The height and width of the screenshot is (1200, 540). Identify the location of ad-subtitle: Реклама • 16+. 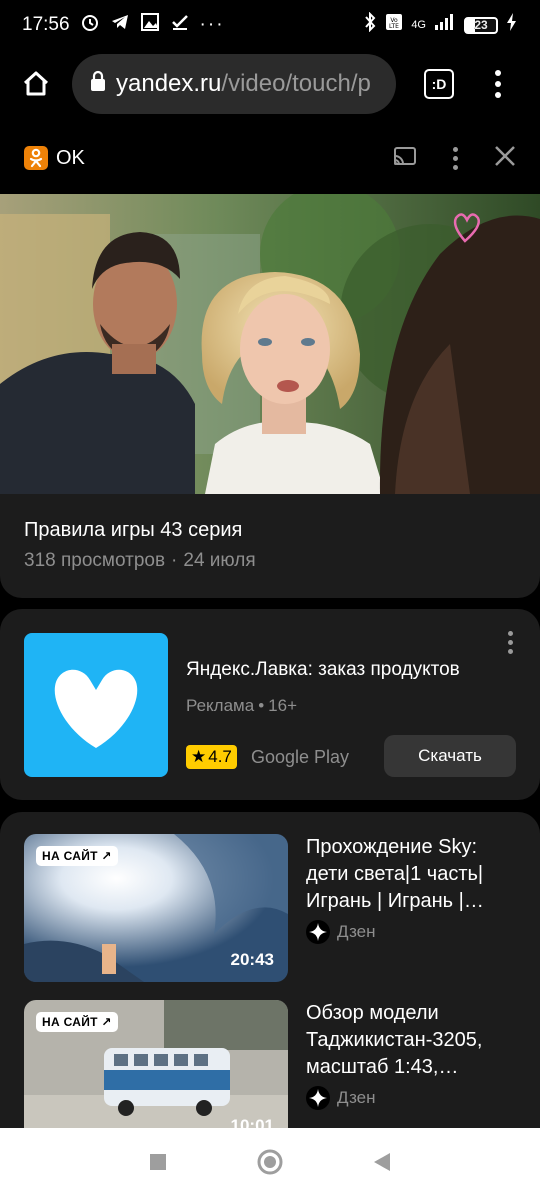
(241, 706).